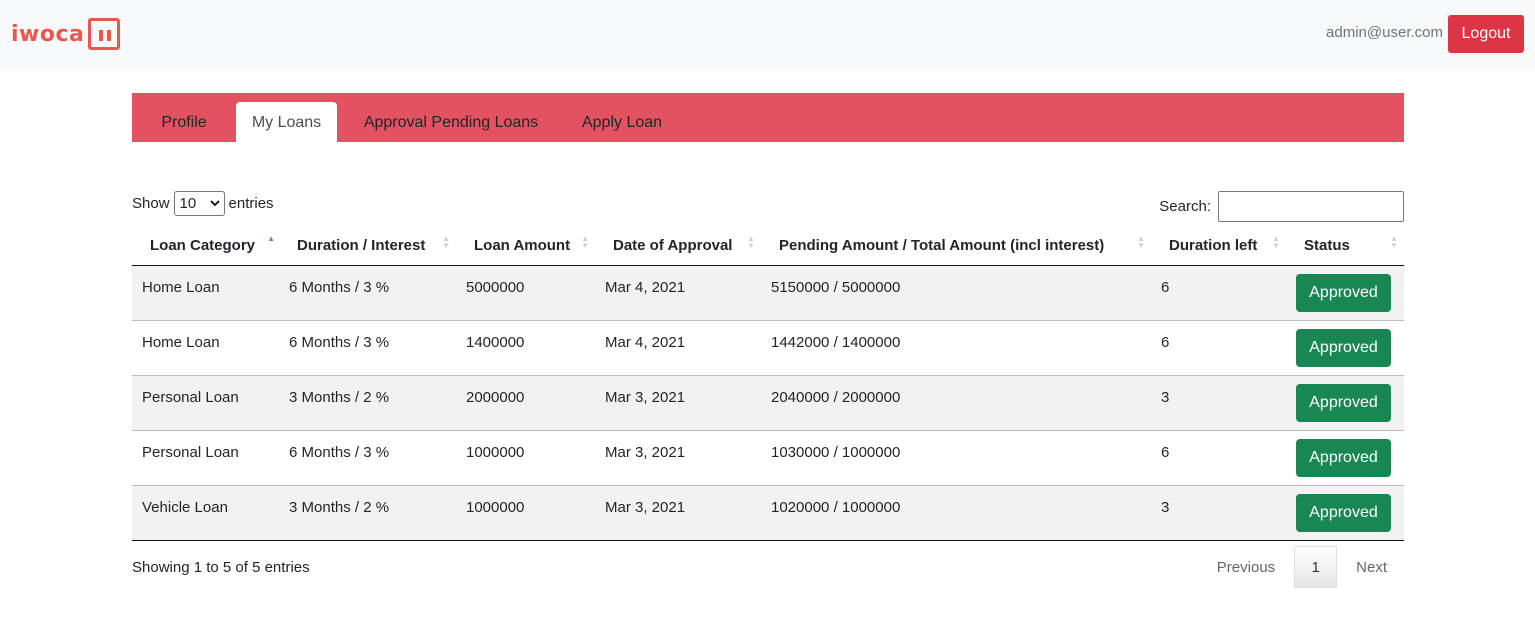 The image size is (1535, 620). I want to click on search-label: Search:, so click(1185, 206).